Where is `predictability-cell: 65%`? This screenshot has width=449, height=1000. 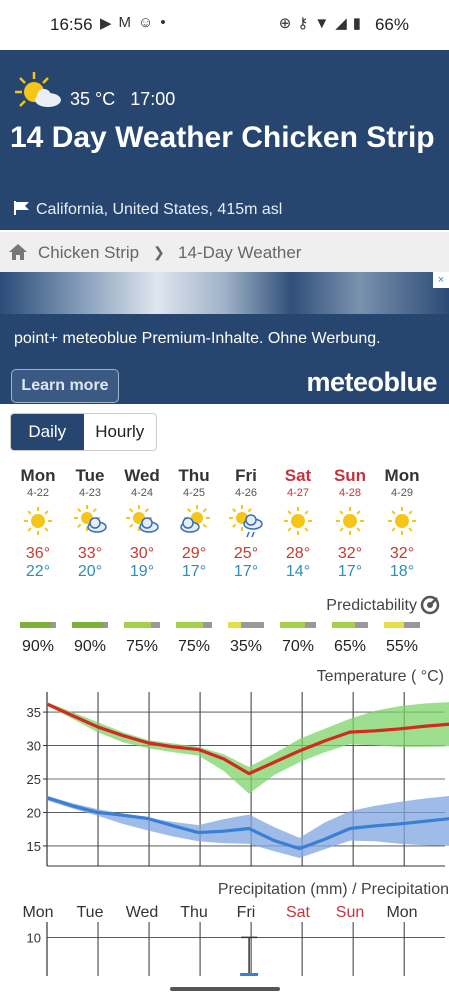
predictability-cell: 65% is located at coordinates (350, 639).